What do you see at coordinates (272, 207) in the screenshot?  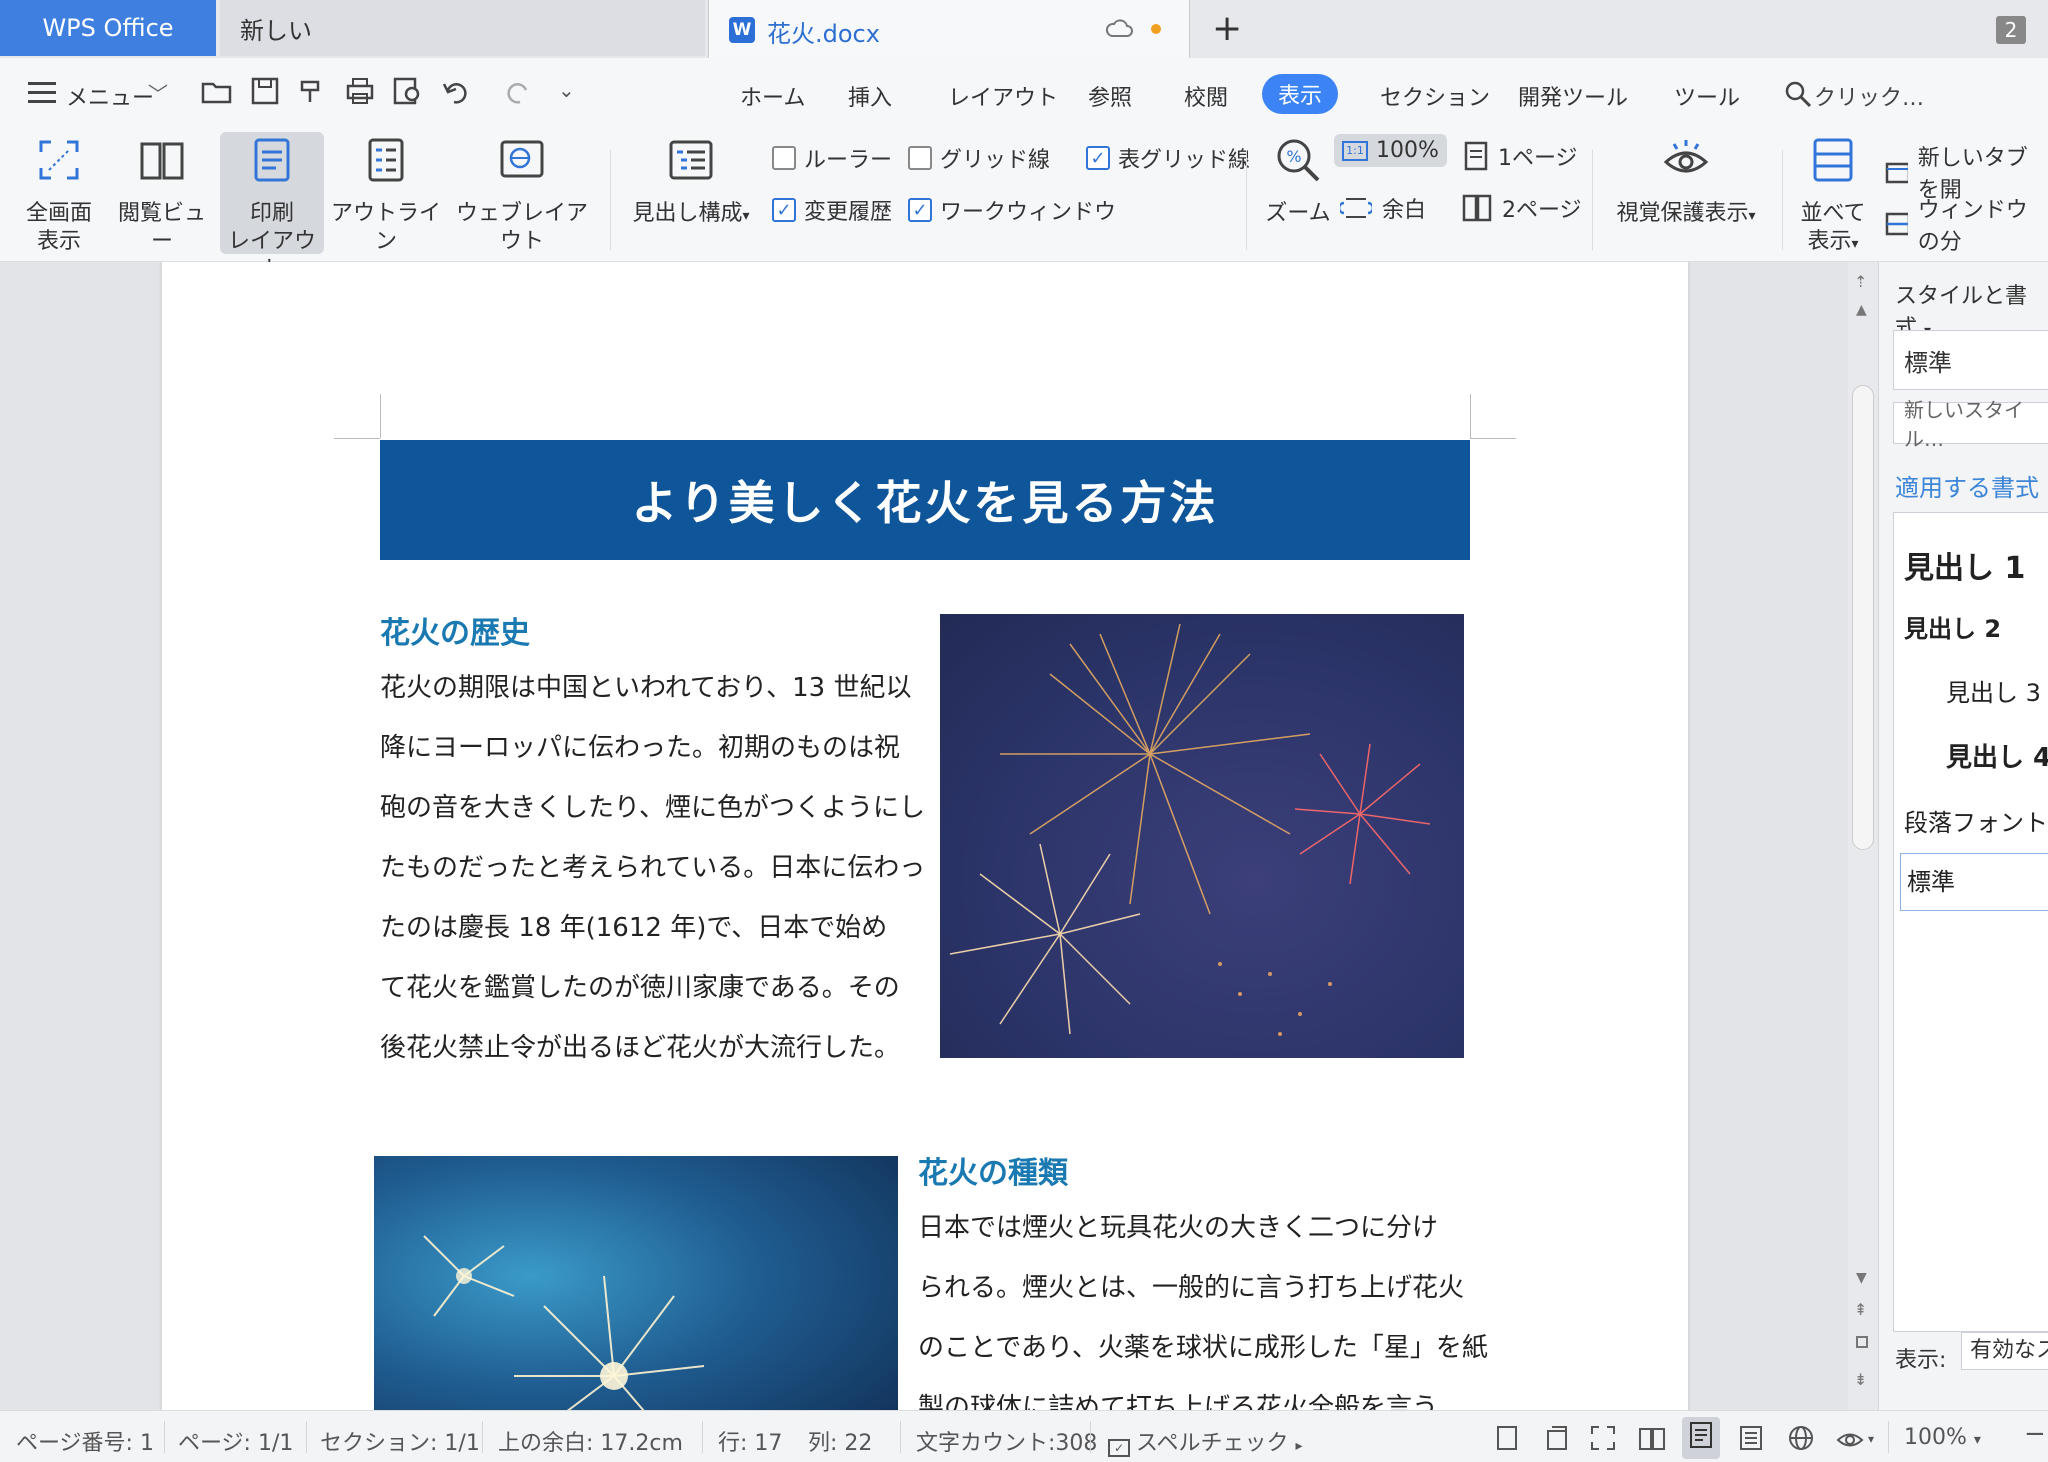 I see `print-layout-button: 印刷 レイアウト` at bounding box center [272, 207].